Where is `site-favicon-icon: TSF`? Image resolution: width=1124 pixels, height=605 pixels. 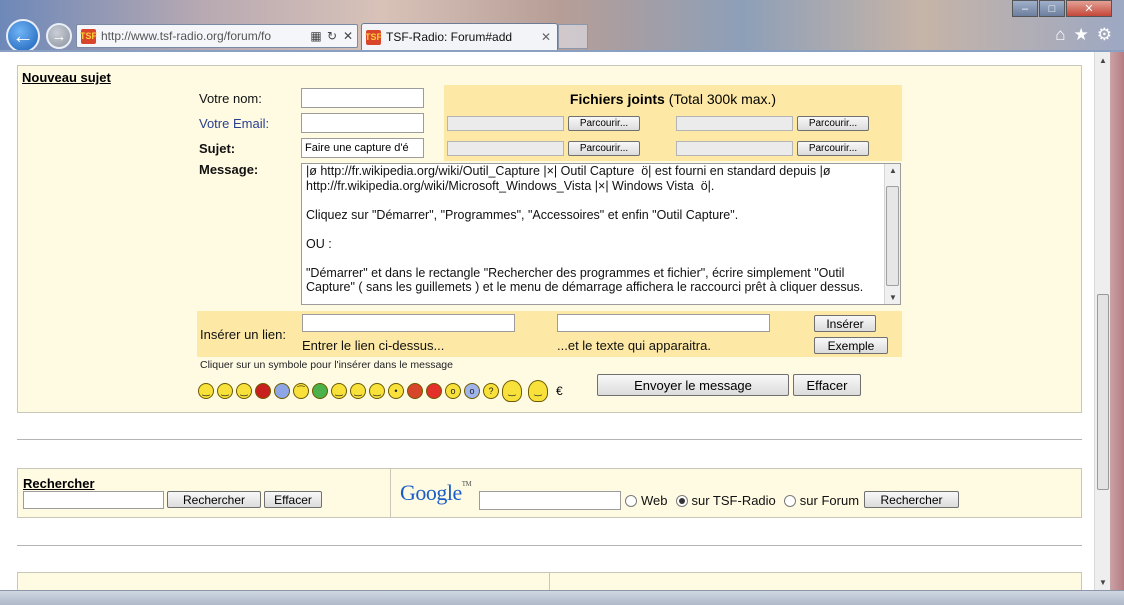 site-favicon-icon: TSF is located at coordinates (88, 36).